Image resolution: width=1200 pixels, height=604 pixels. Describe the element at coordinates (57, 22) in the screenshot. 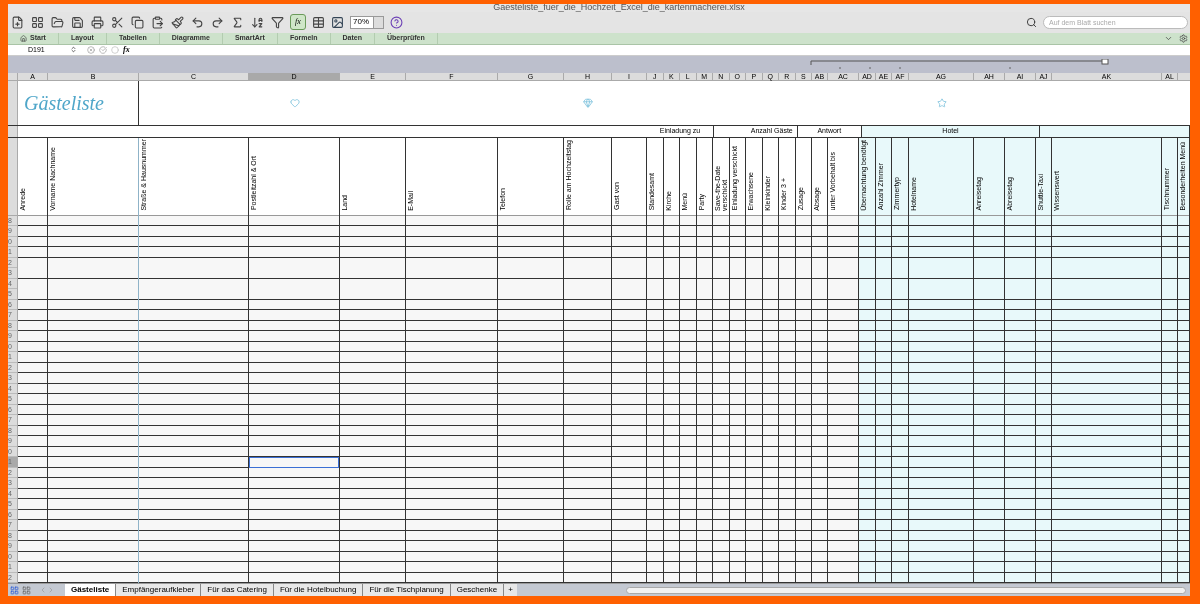

I see `folder-icon` at that location.